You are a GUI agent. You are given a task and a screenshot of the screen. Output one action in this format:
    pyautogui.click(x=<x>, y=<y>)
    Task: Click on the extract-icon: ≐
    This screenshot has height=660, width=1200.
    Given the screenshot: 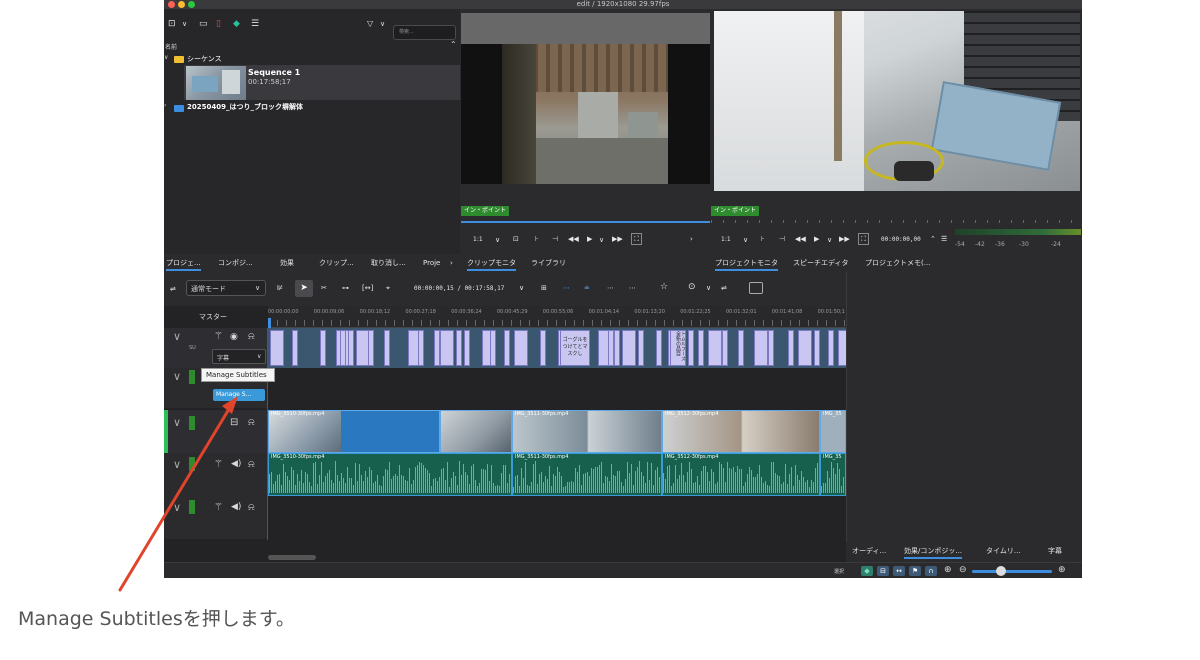 What is the action you would take?
    pyautogui.click(x=587, y=288)
    